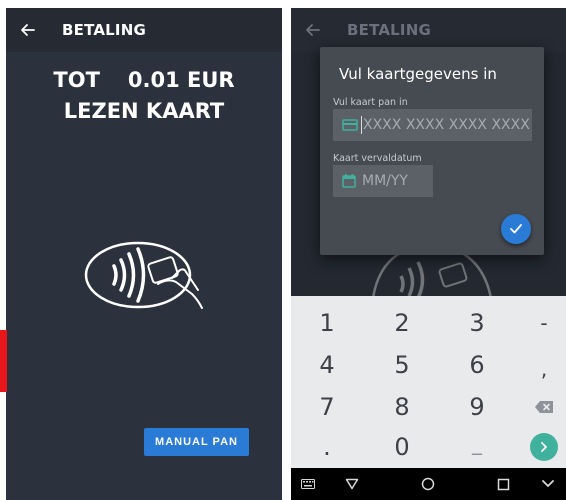 This screenshot has height=500, width=566. What do you see at coordinates (477, 443) in the screenshot?
I see `key-space: _` at bounding box center [477, 443].